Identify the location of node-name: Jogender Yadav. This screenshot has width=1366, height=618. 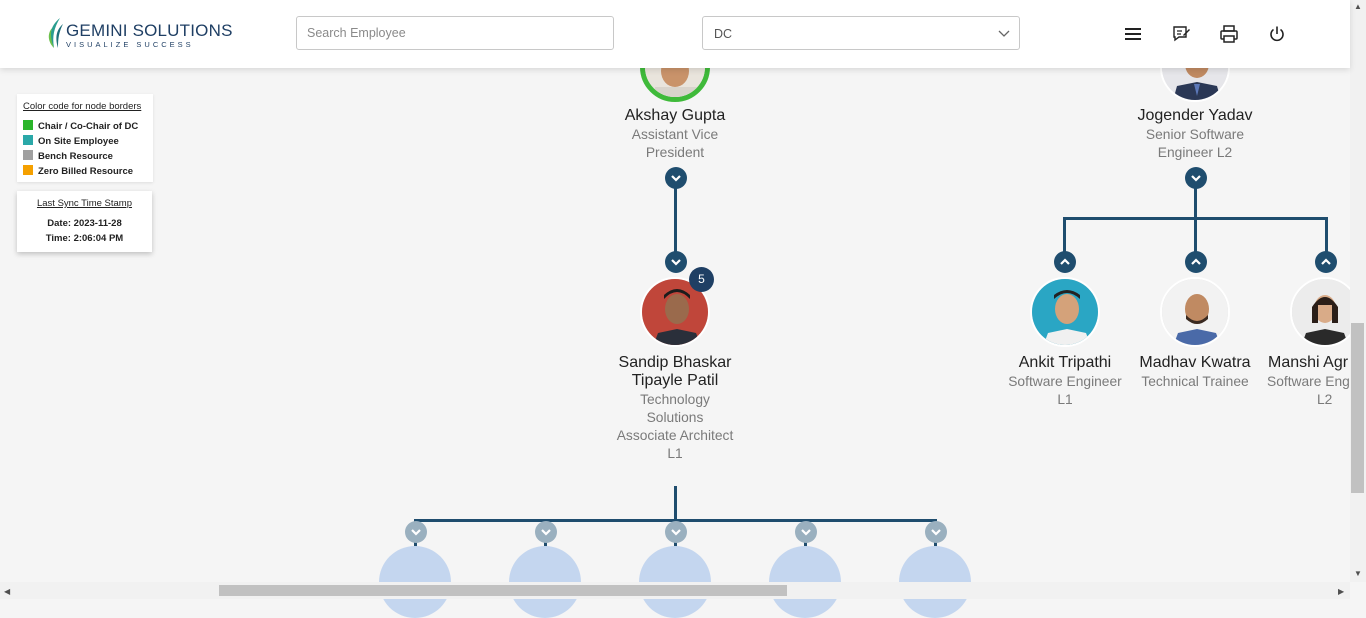
(1195, 115).